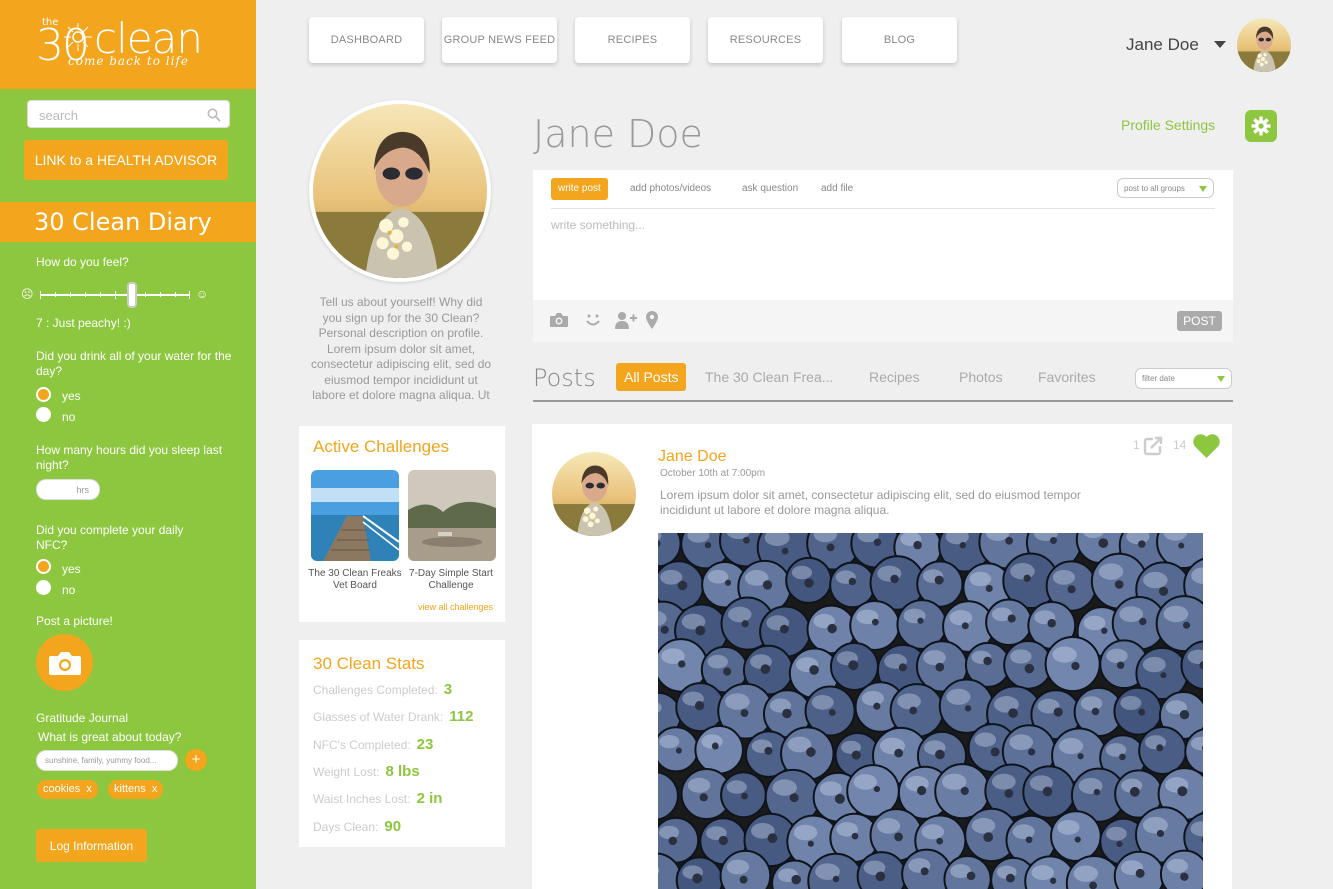 The image size is (1333, 889). Describe the element at coordinates (346, 772) in the screenshot. I see `stat-label: Weight Lost:` at that location.